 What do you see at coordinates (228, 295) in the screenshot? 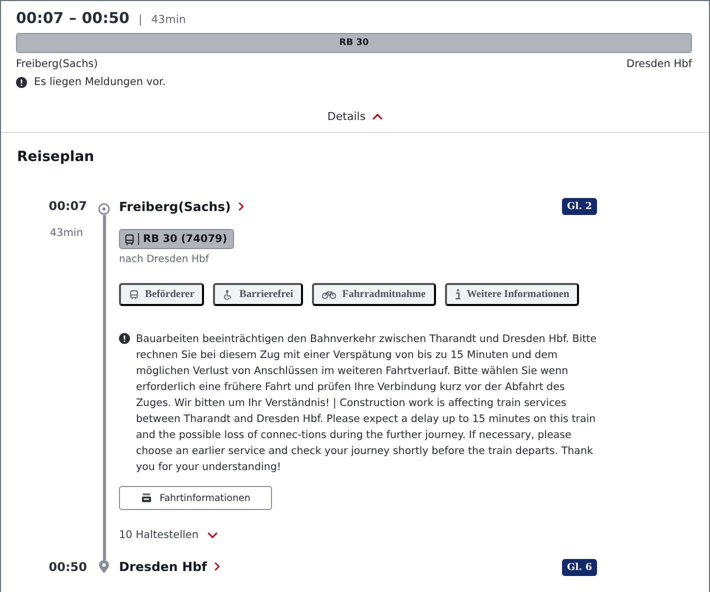
I see `wheelchair-icon` at bounding box center [228, 295].